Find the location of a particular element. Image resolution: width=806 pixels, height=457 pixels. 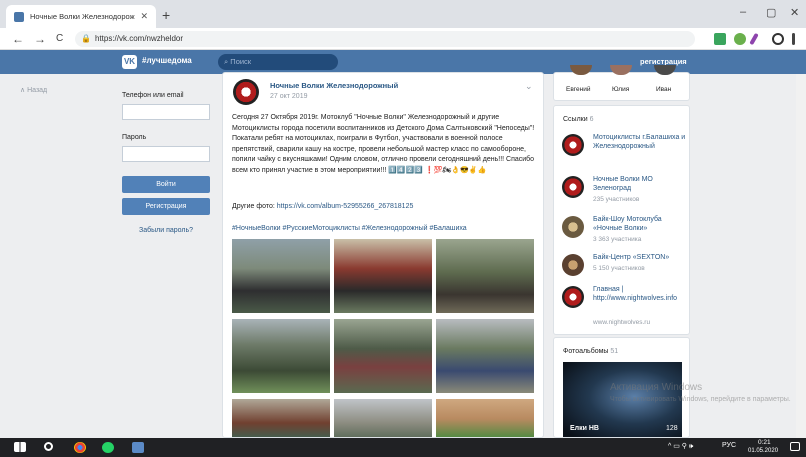

album-photo-count: 128 is located at coordinates (672, 428).